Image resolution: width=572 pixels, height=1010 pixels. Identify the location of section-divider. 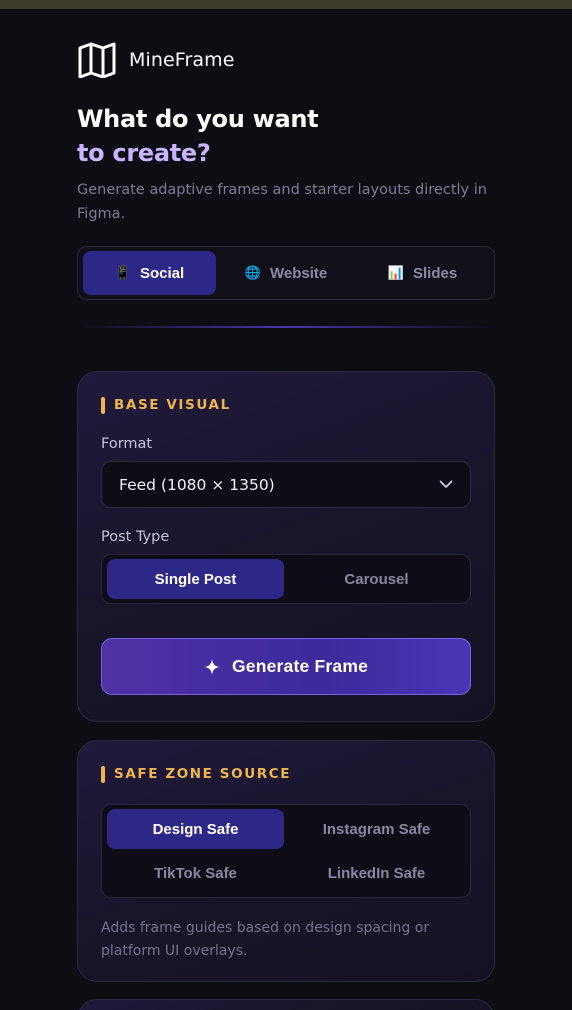
(286, 327).